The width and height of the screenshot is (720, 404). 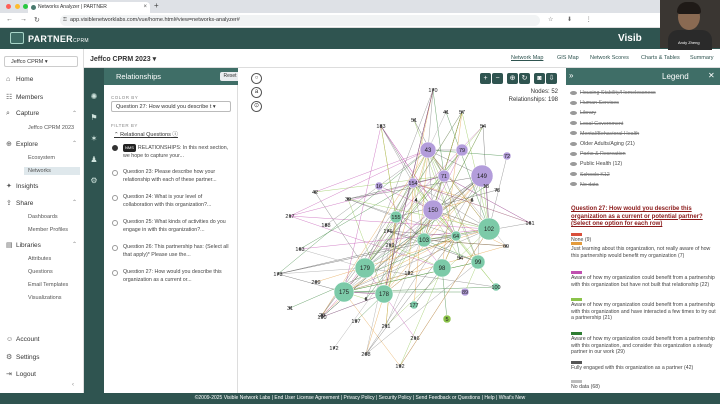 I want to click on tab-gis-map: GIS Map, so click(x=568, y=58).